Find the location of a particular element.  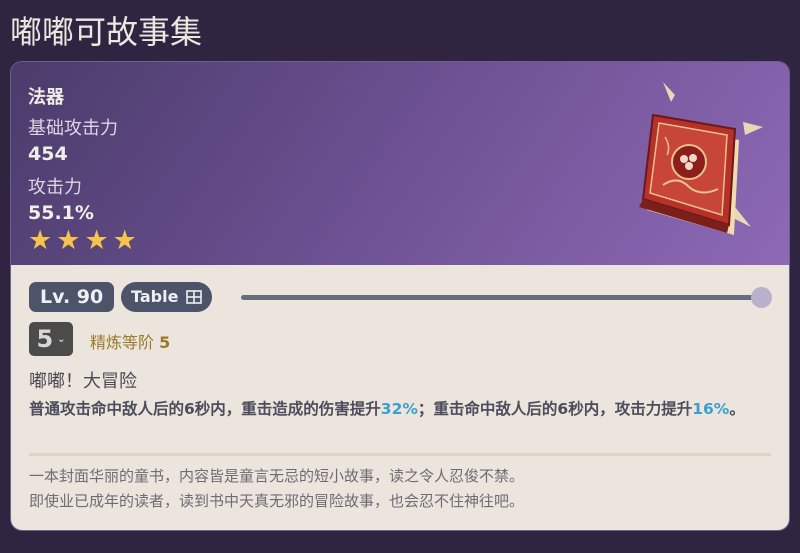

sub-stat-label: 攻击力 is located at coordinates (55, 187).